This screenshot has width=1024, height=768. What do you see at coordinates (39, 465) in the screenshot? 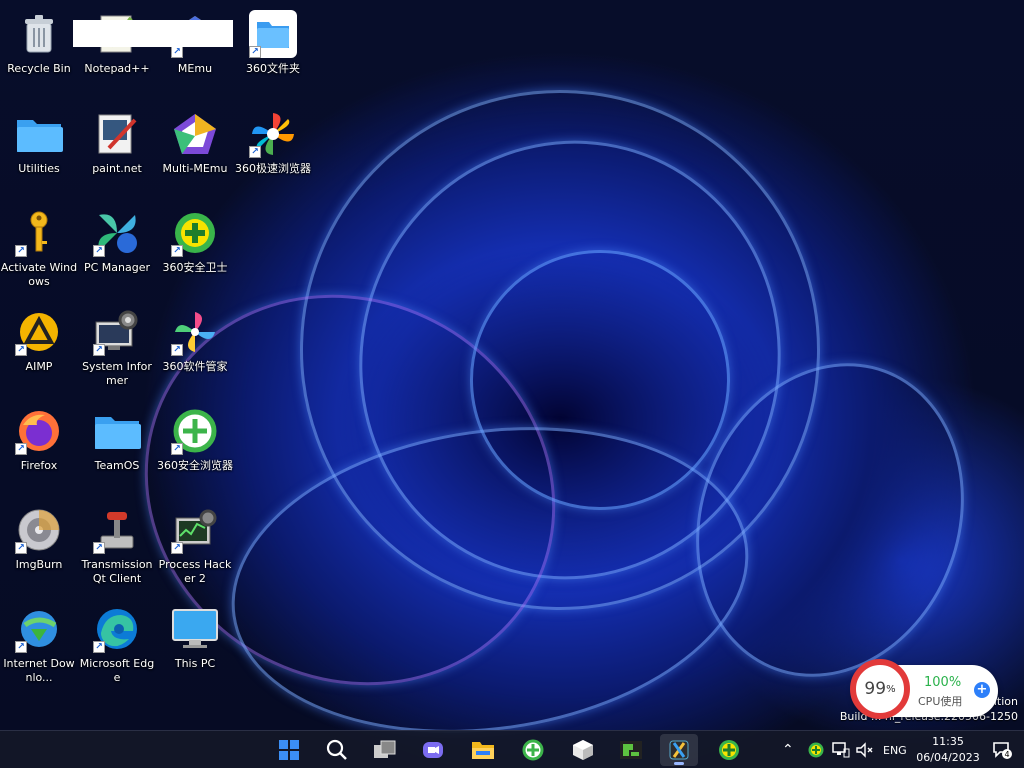
I see `icon-label: Firefox` at bounding box center [39, 465].